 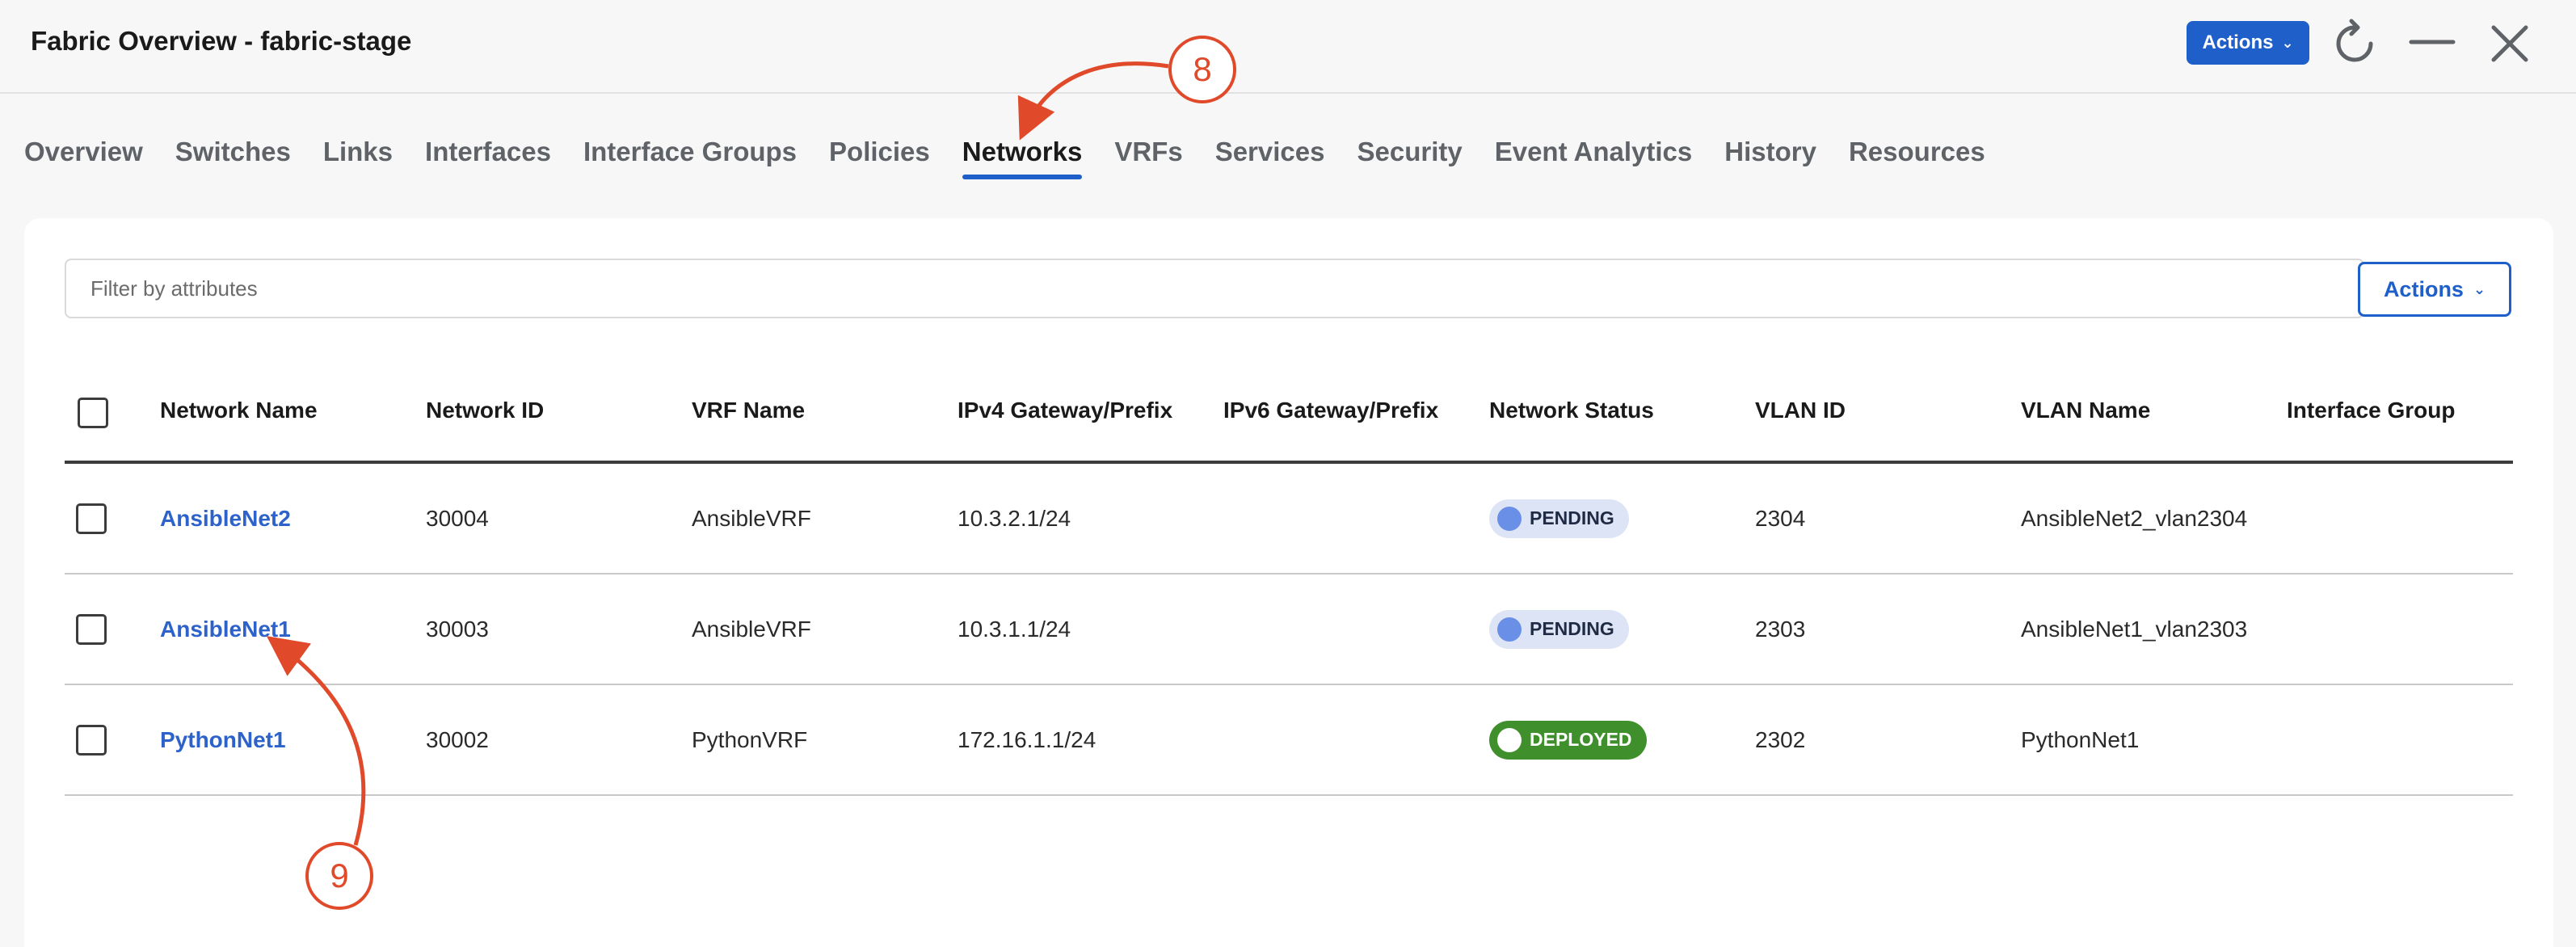 What do you see at coordinates (698, 158) in the screenshot?
I see `tab-interface-groups: Interface Groups` at bounding box center [698, 158].